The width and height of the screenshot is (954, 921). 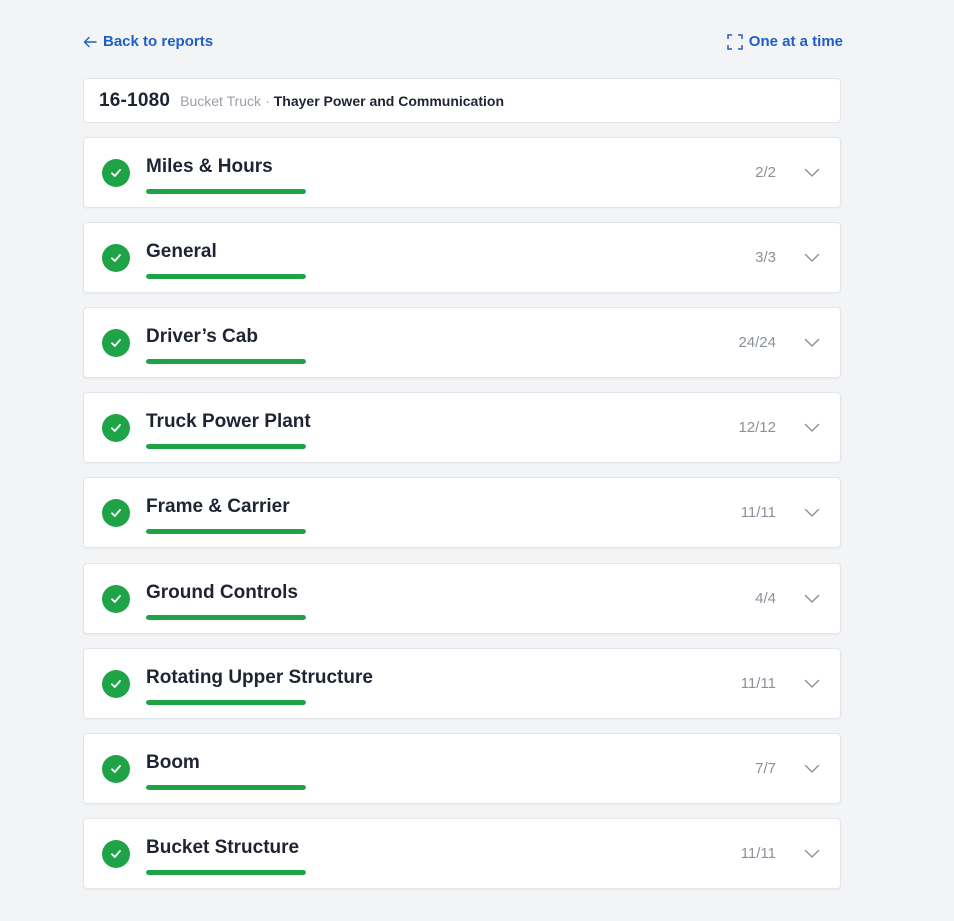 What do you see at coordinates (221, 100) in the screenshot?
I see `vehicle-type: Bucket Truck` at bounding box center [221, 100].